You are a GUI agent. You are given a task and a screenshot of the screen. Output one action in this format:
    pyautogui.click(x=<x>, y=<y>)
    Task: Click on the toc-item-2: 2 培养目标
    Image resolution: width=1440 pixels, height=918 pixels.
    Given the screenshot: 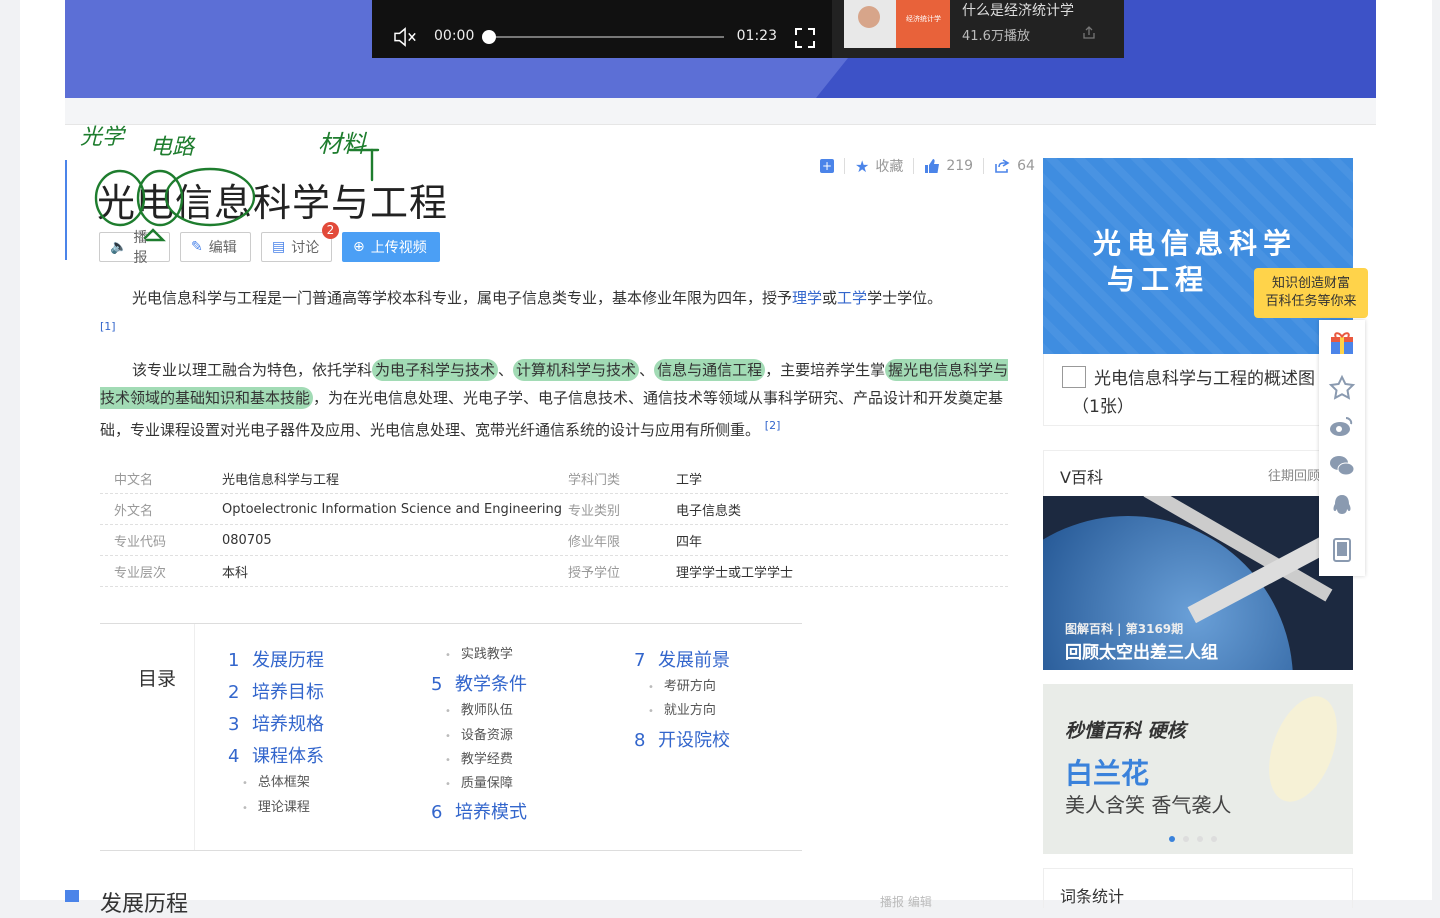 What is the action you would take?
    pyautogui.click(x=276, y=691)
    